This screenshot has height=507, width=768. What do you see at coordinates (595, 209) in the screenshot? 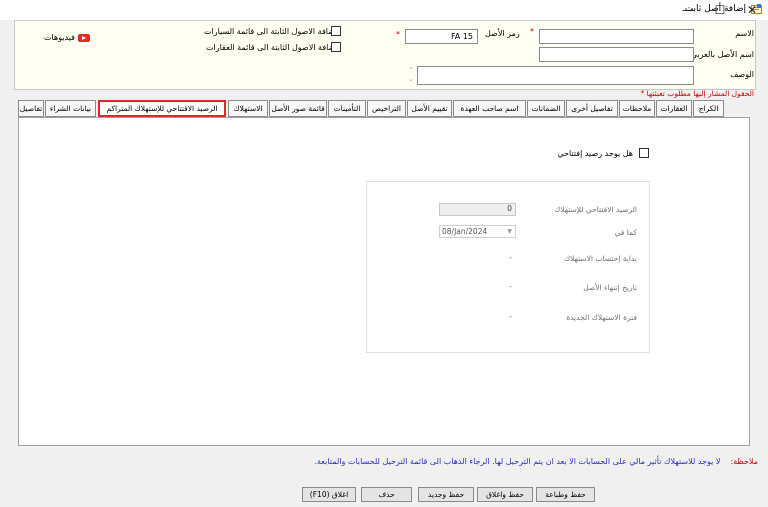
I see `opening-balance-label: الرصيد الافتتاحي للإستهلاك` at bounding box center [595, 209].